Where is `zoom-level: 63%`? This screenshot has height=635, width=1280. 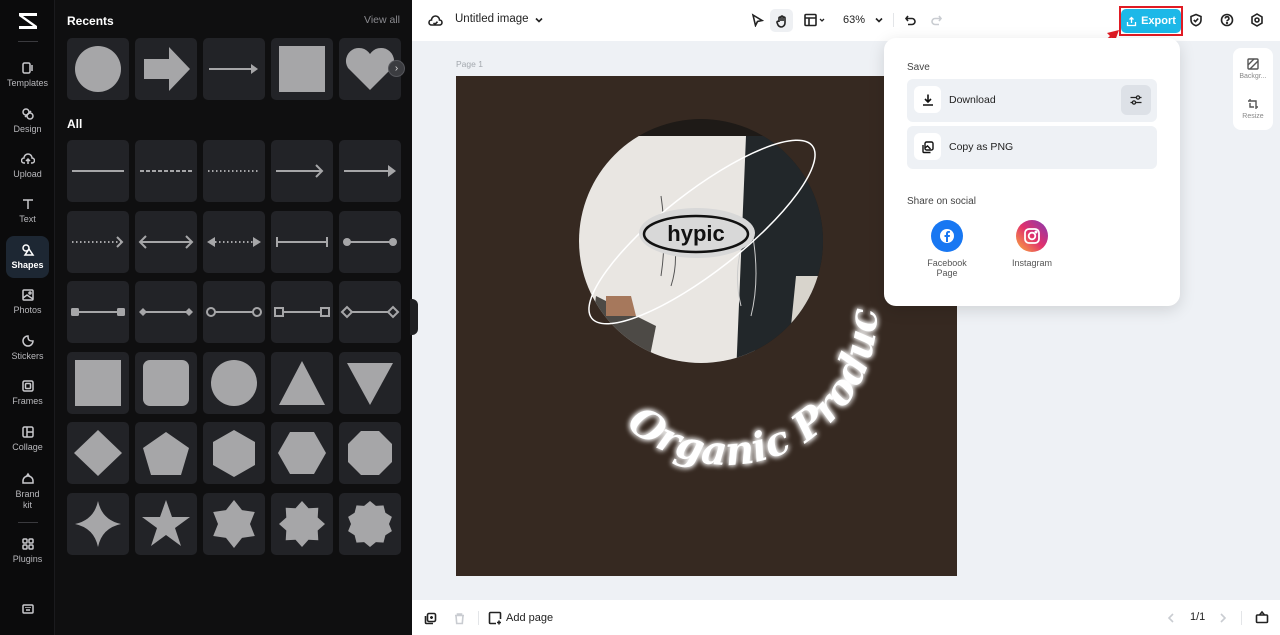 zoom-level: 63% is located at coordinates (854, 20).